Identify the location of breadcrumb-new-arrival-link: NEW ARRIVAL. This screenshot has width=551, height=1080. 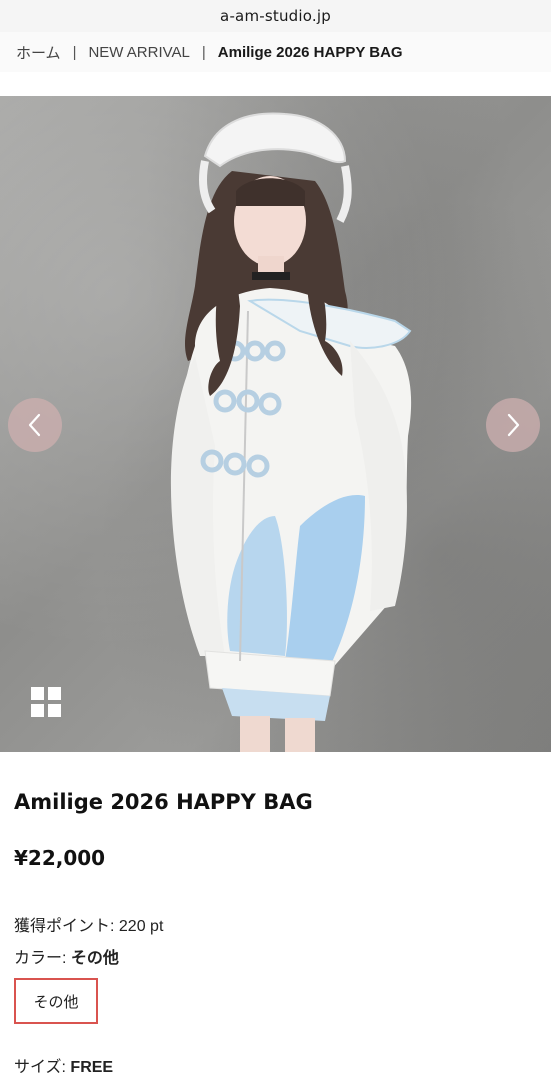
(138, 52).